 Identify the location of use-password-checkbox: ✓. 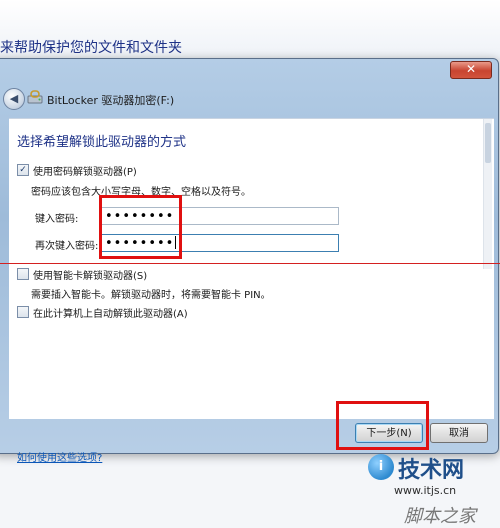
(23, 170).